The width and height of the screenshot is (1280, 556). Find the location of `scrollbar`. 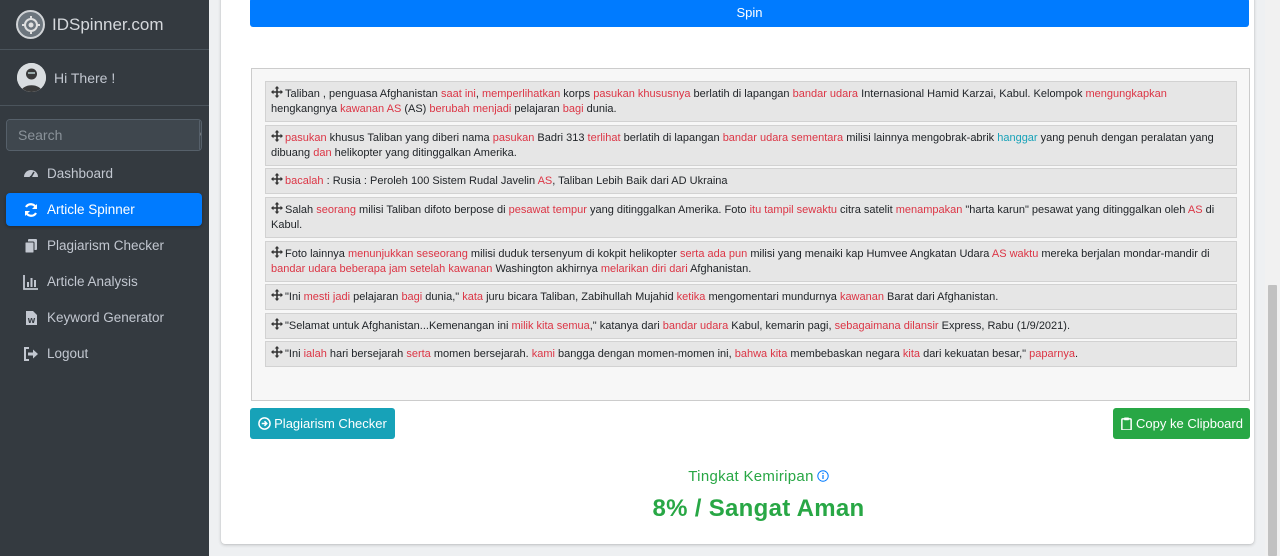

scrollbar is located at coordinates (1272, 278).